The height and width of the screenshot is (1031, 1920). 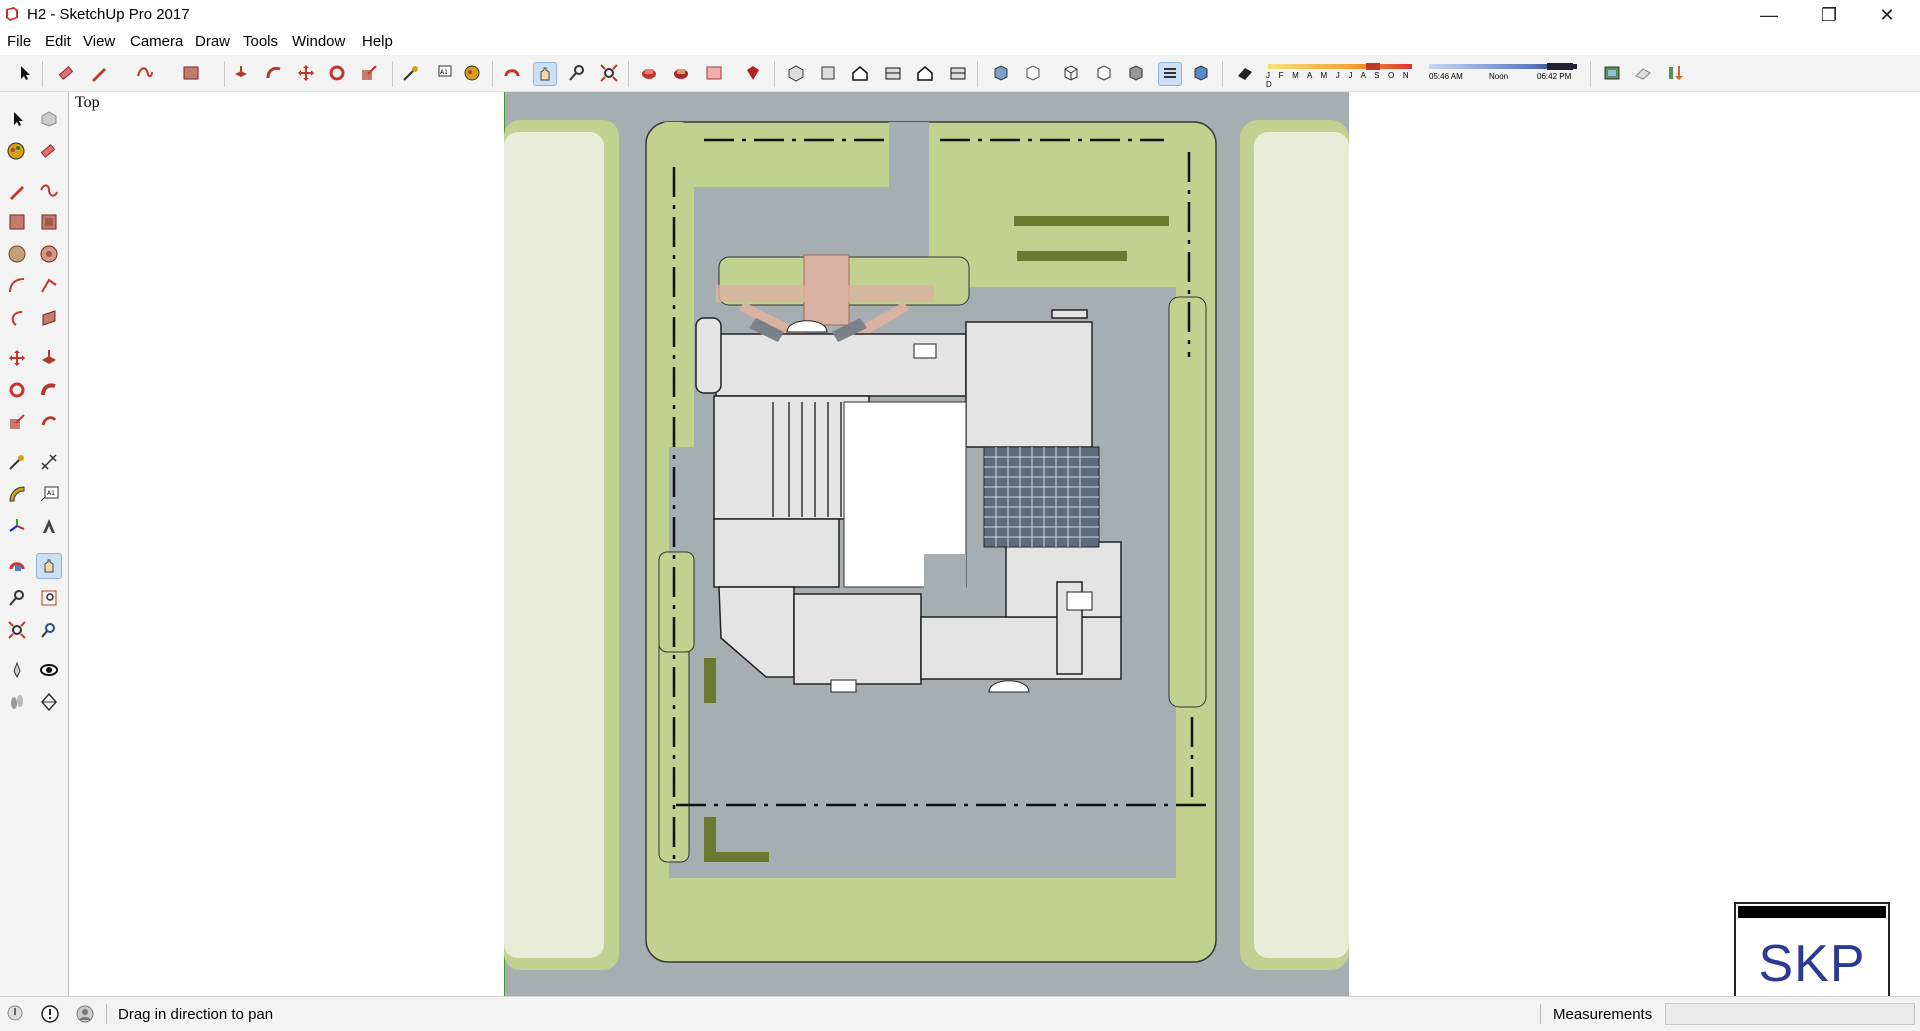 What do you see at coordinates (1170, 74) in the screenshot?
I see `shaded-textures-icon` at bounding box center [1170, 74].